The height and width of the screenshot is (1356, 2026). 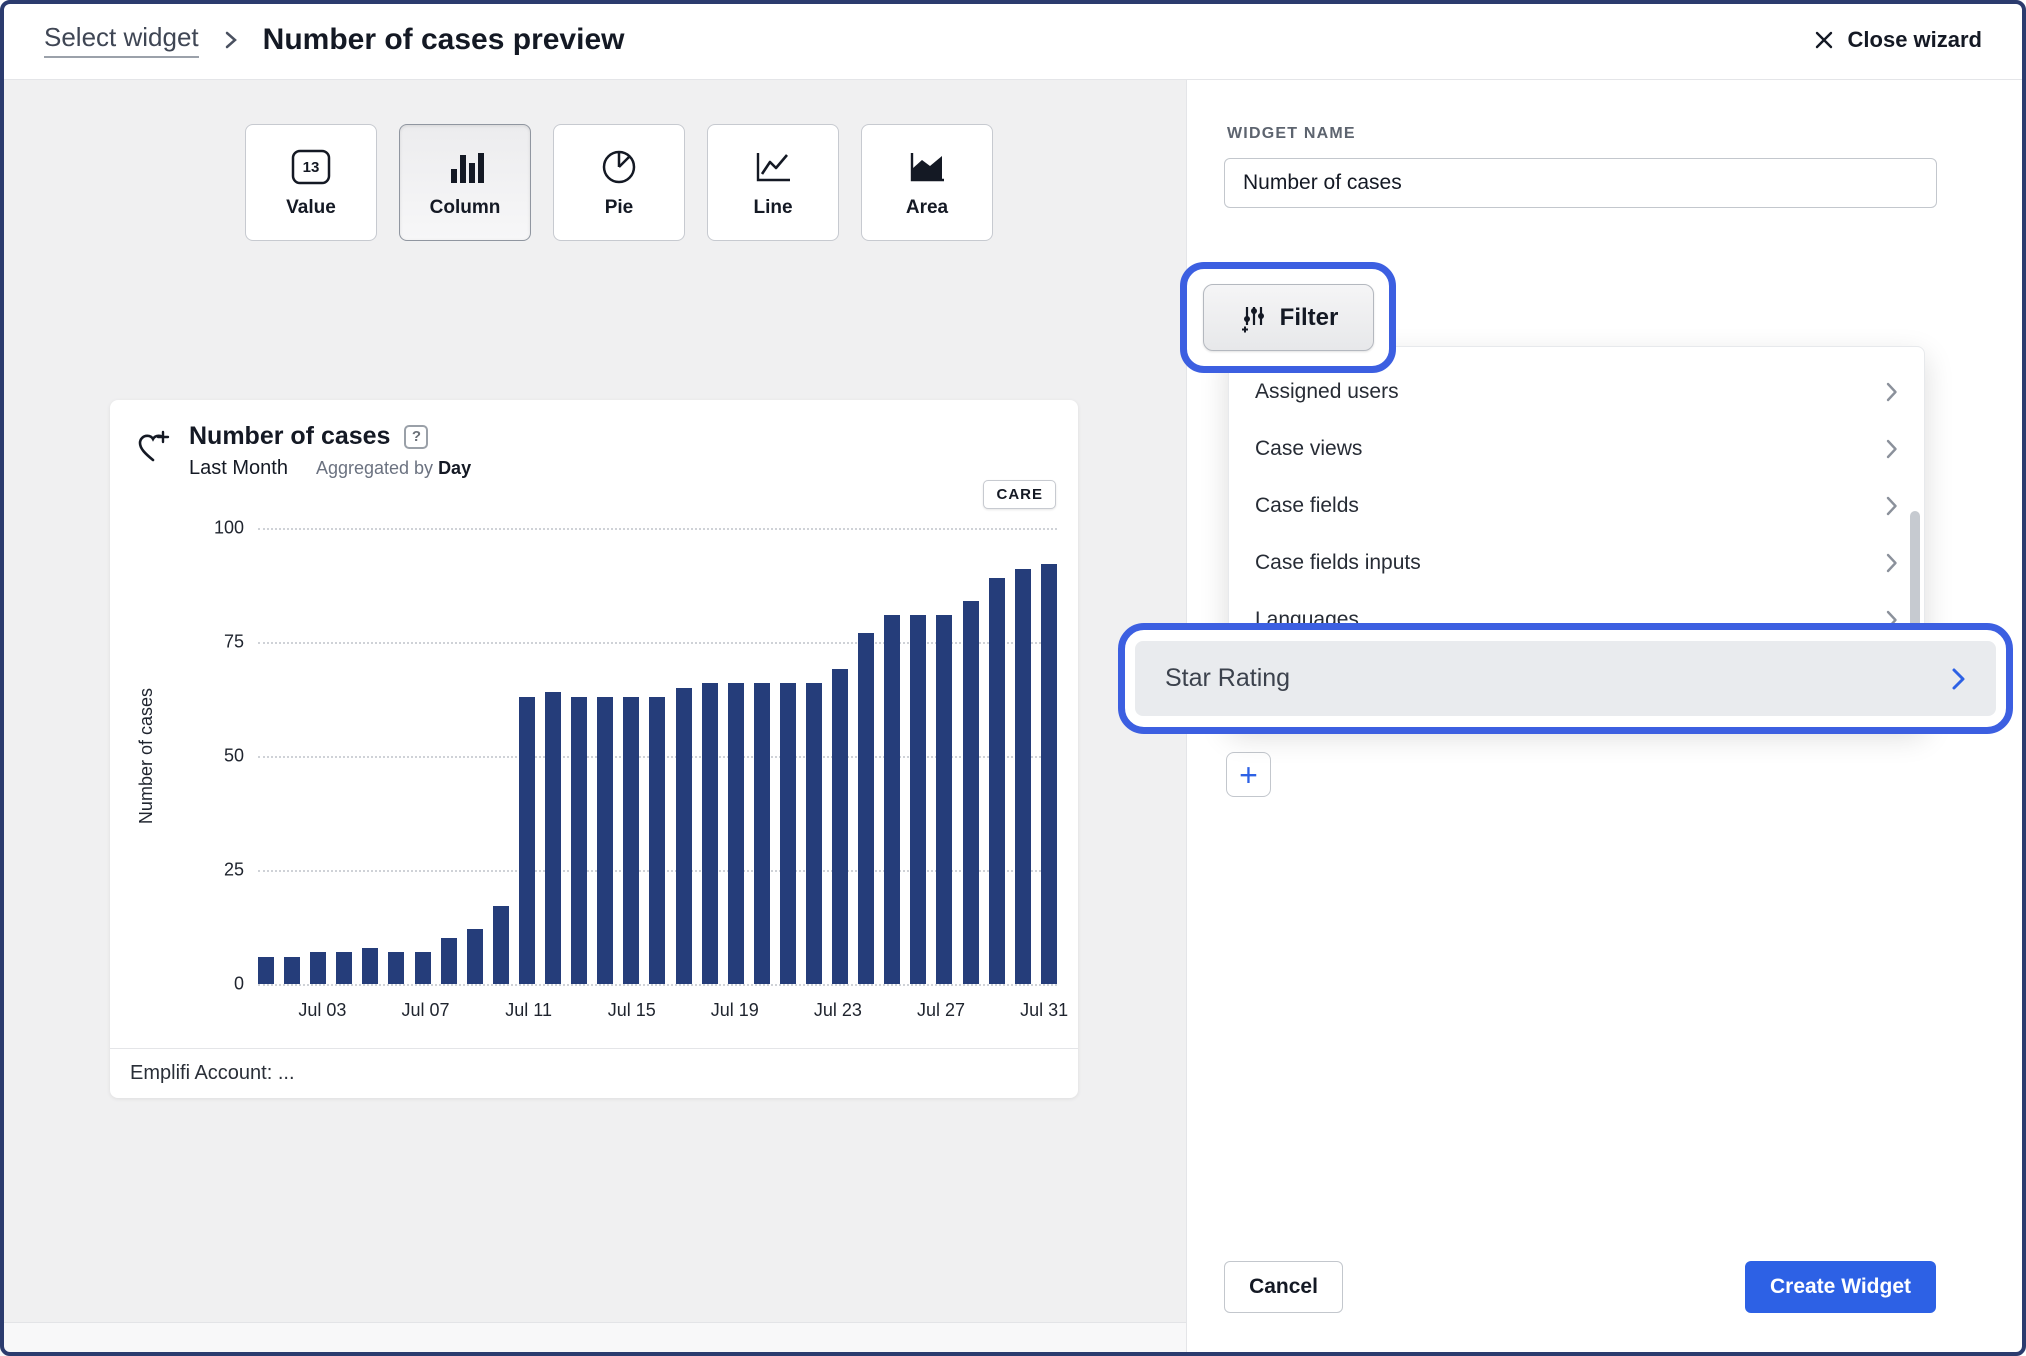 What do you see at coordinates (121, 40) in the screenshot?
I see `breadcrumb-select-widget: Select widget` at bounding box center [121, 40].